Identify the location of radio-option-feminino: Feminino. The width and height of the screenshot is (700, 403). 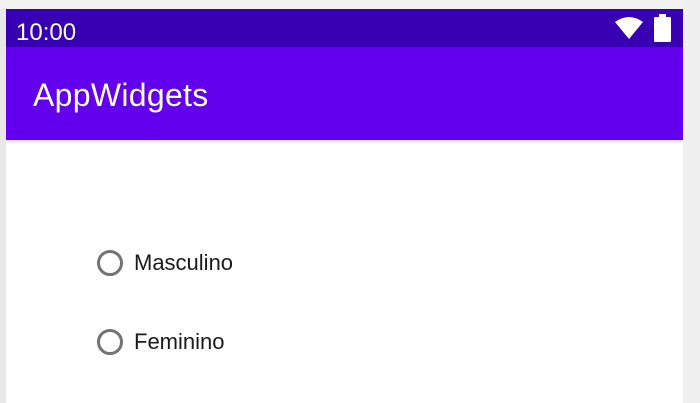
(160, 342).